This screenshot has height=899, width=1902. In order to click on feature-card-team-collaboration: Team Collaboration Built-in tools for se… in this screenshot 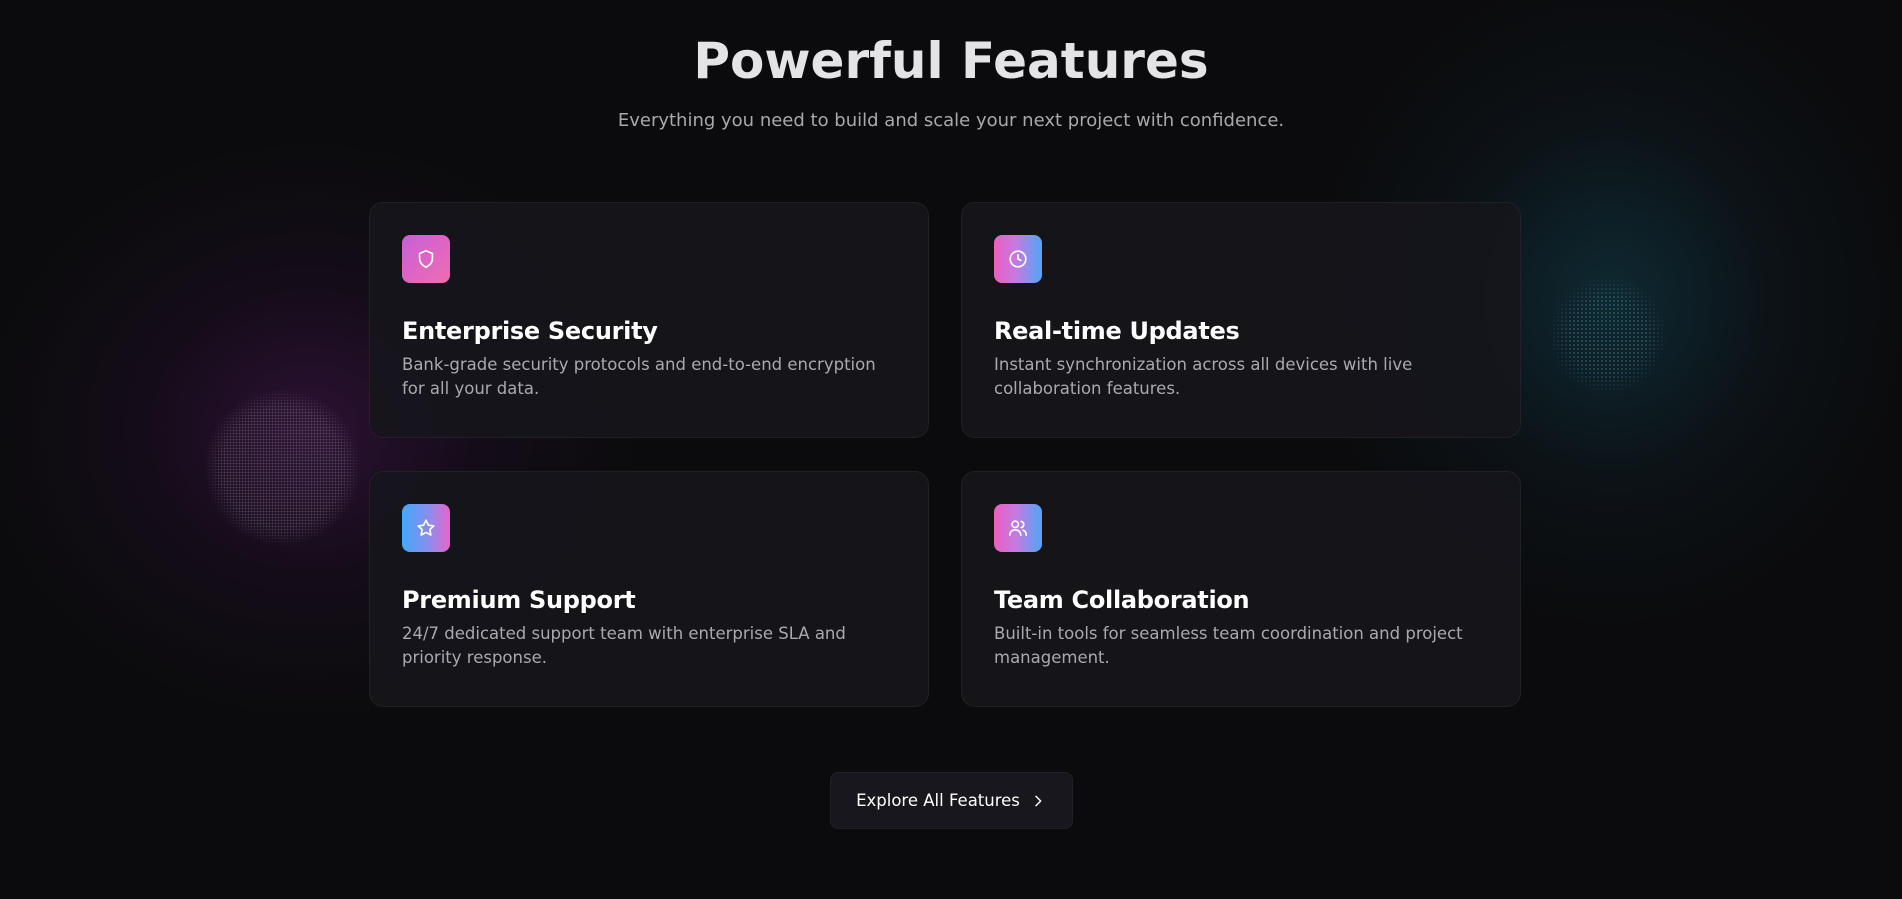, I will do `click(1241, 589)`.